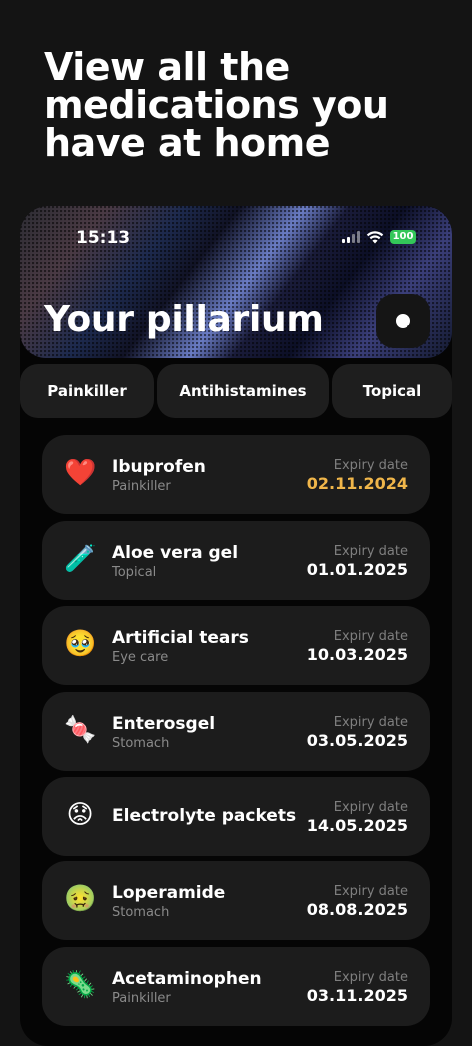 Image resolution: width=472 pixels, height=1046 pixels. I want to click on expiry-date: 03.11.2025, so click(357, 995).